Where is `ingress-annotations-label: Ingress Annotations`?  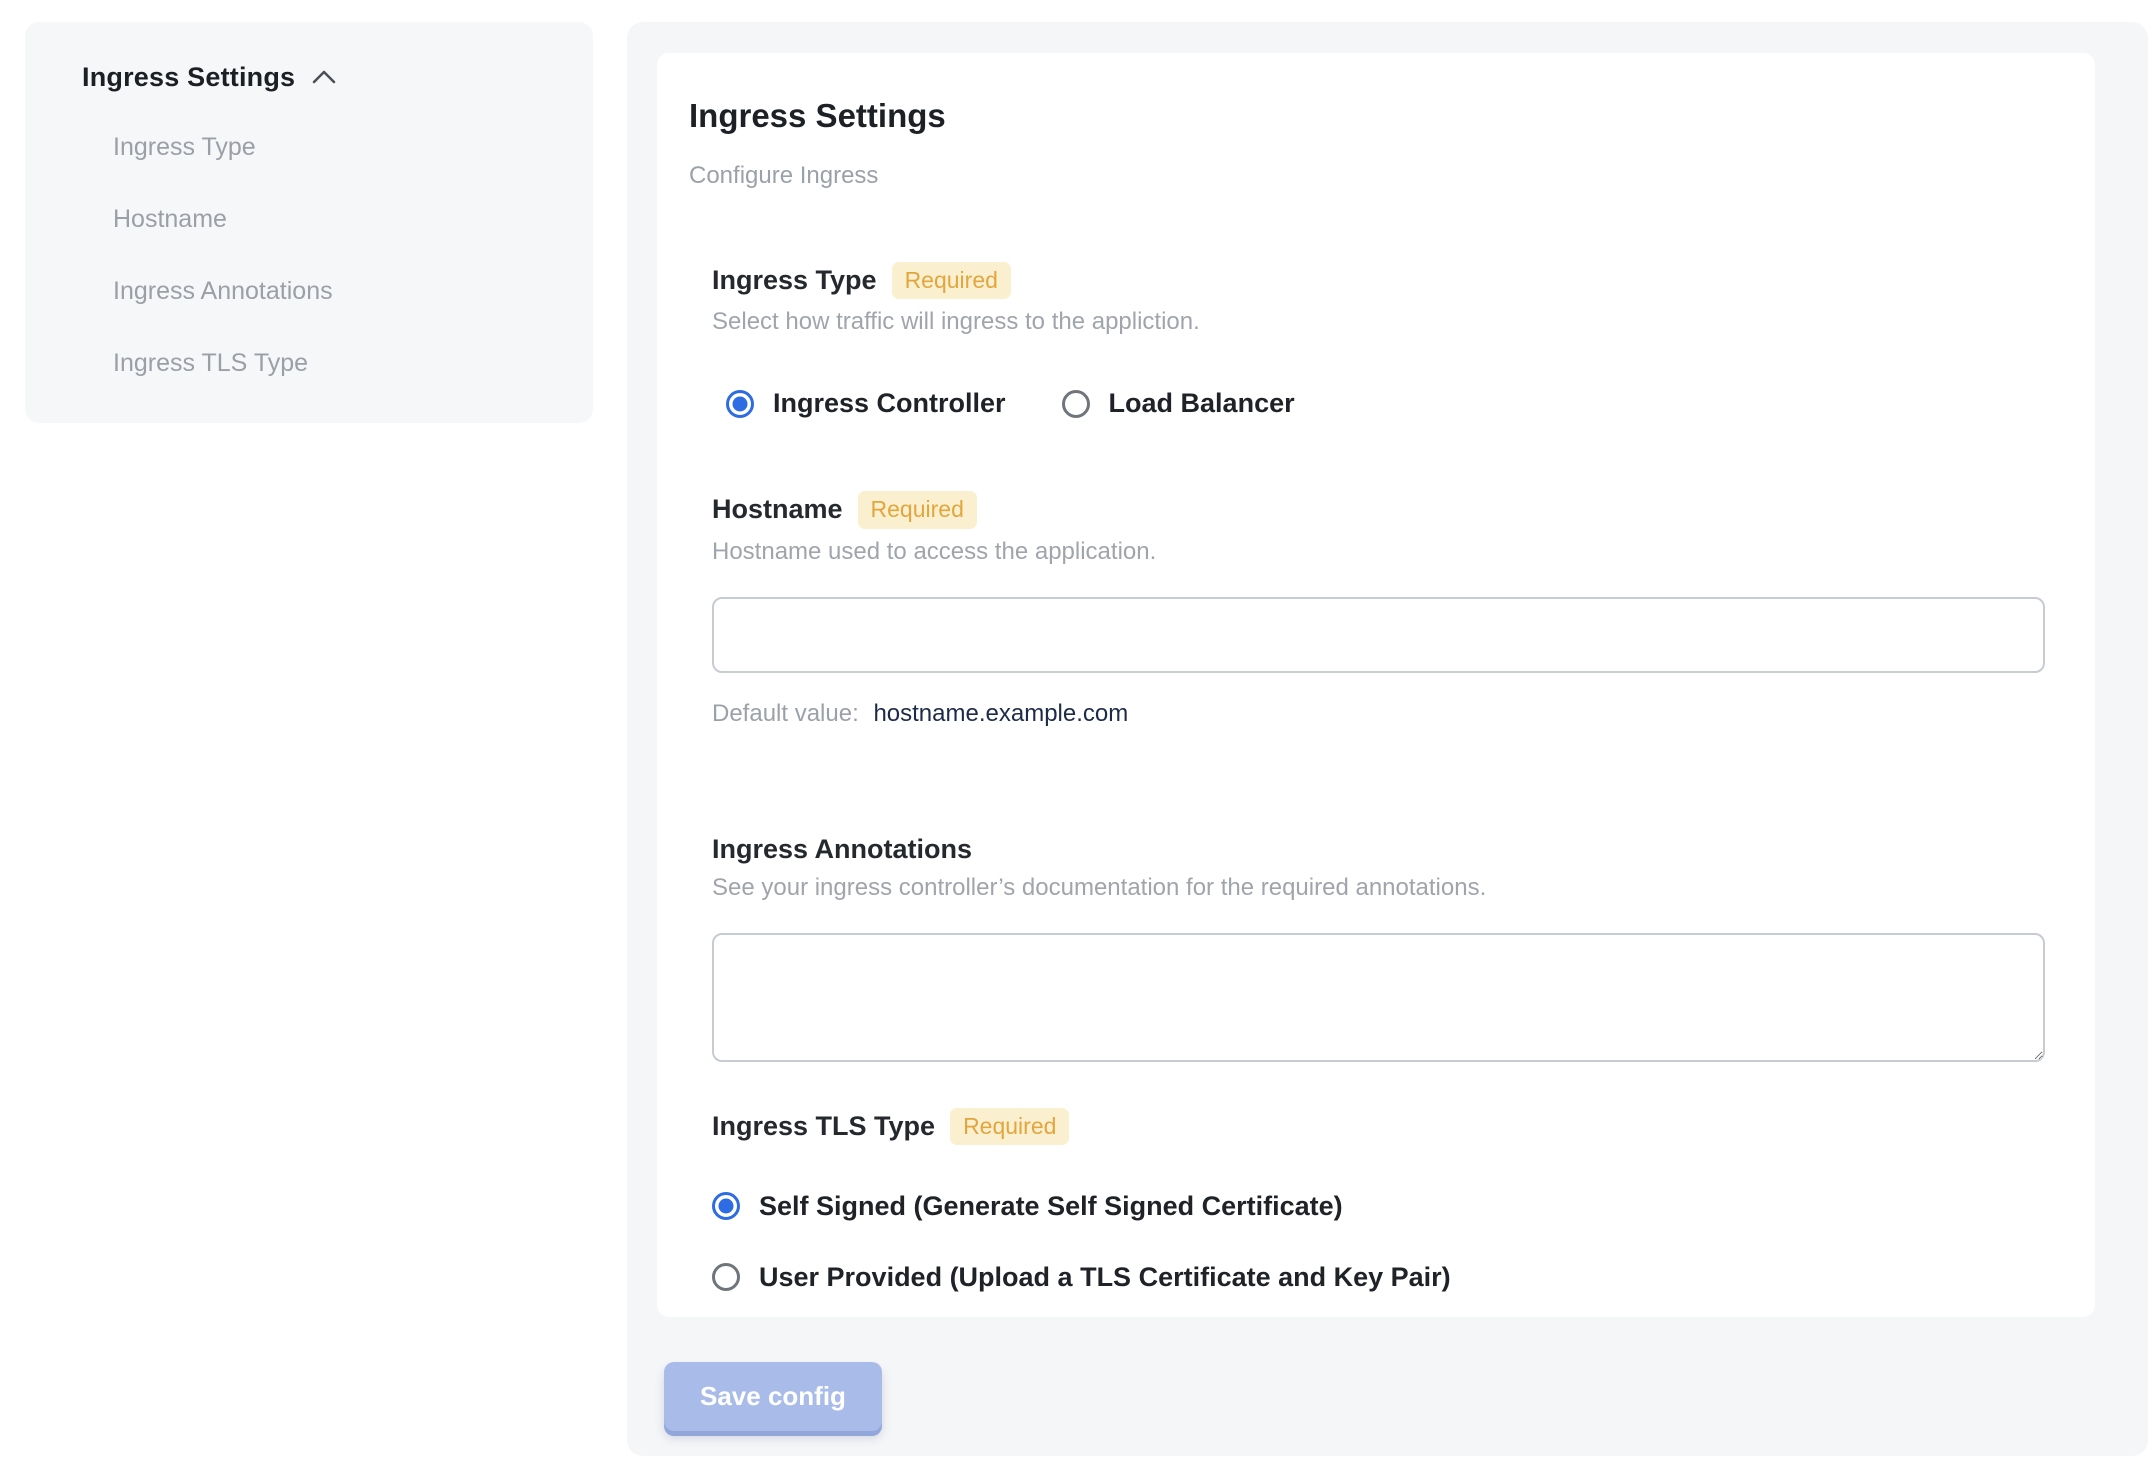
ingress-annotations-label: Ingress Annotations is located at coordinates (842, 848).